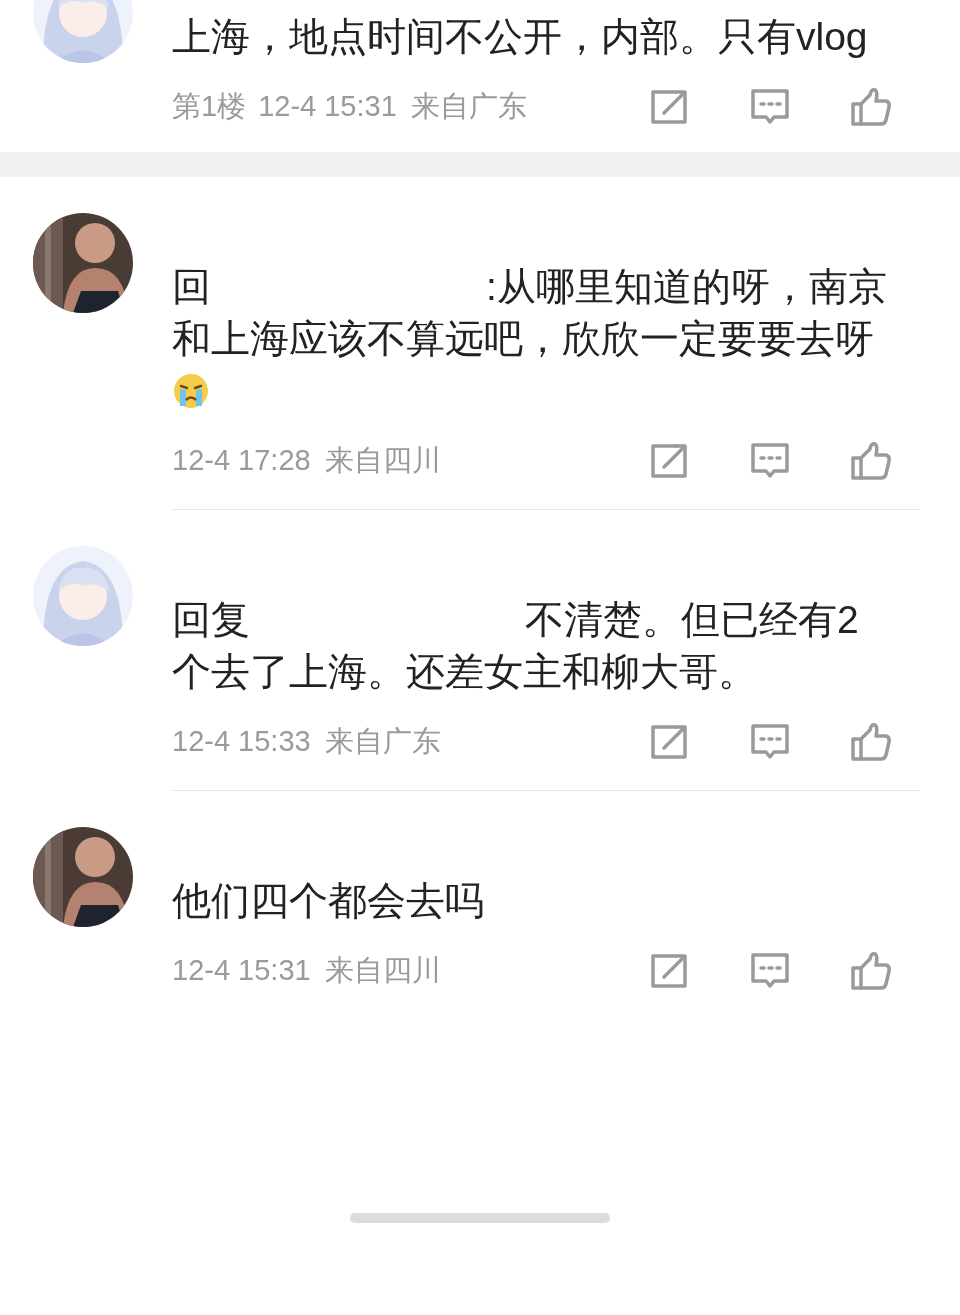 This screenshot has width=960, height=1315. What do you see at coordinates (209, 107) in the screenshot?
I see `floor-number: 第1楼` at bounding box center [209, 107].